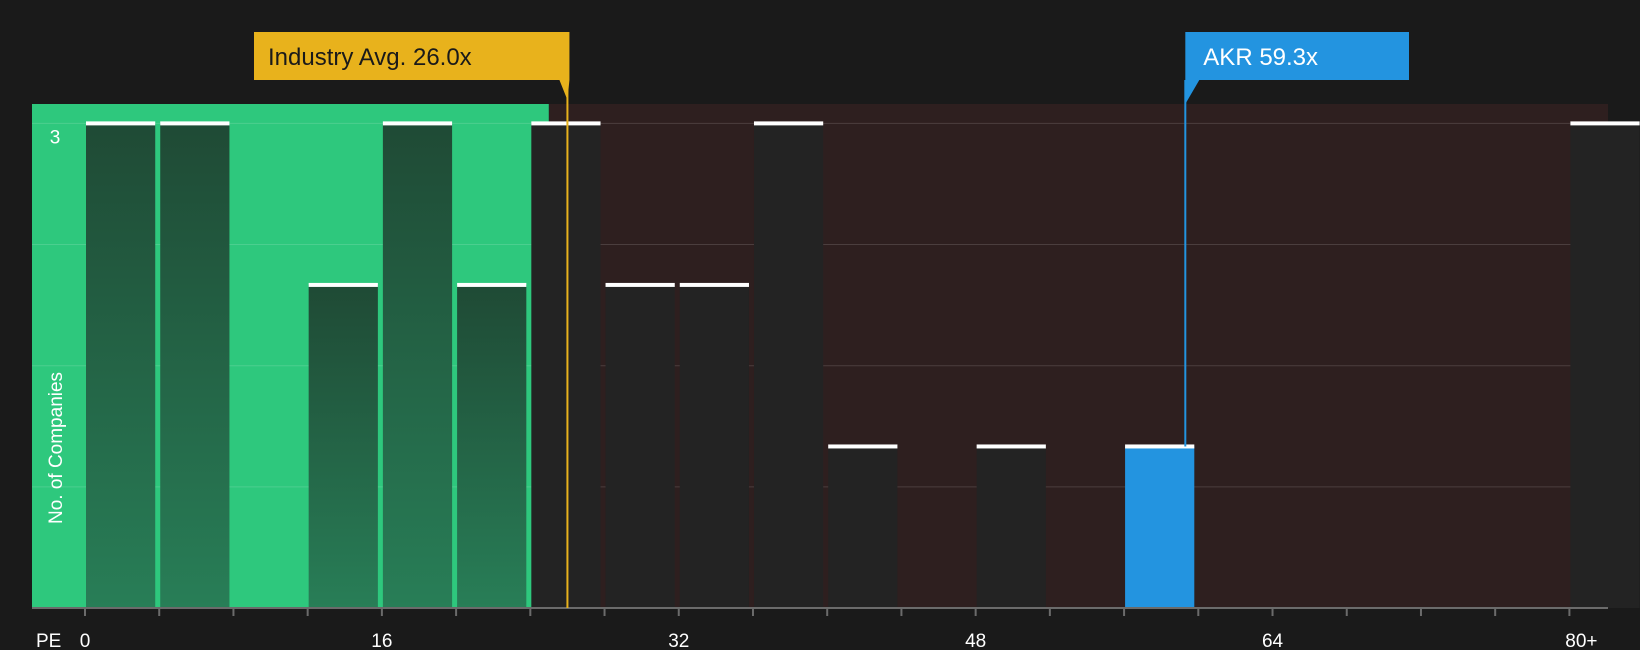 Image resolution: width=1640 pixels, height=650 pixels. Describe the element at coordinates (678, 640) in the screenshot. I see `x-tick-label: 32` at that location.